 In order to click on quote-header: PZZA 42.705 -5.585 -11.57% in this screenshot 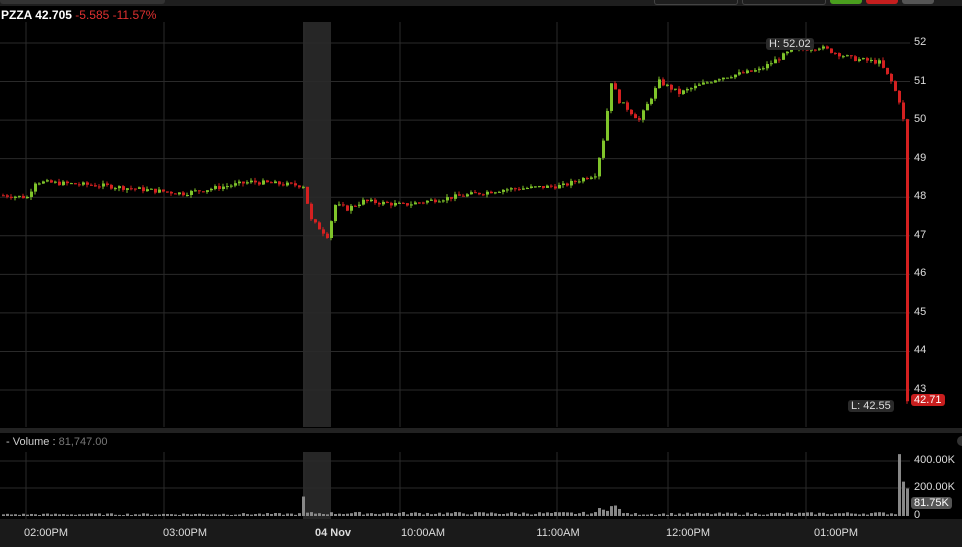, I will do `click(78, 15)`.